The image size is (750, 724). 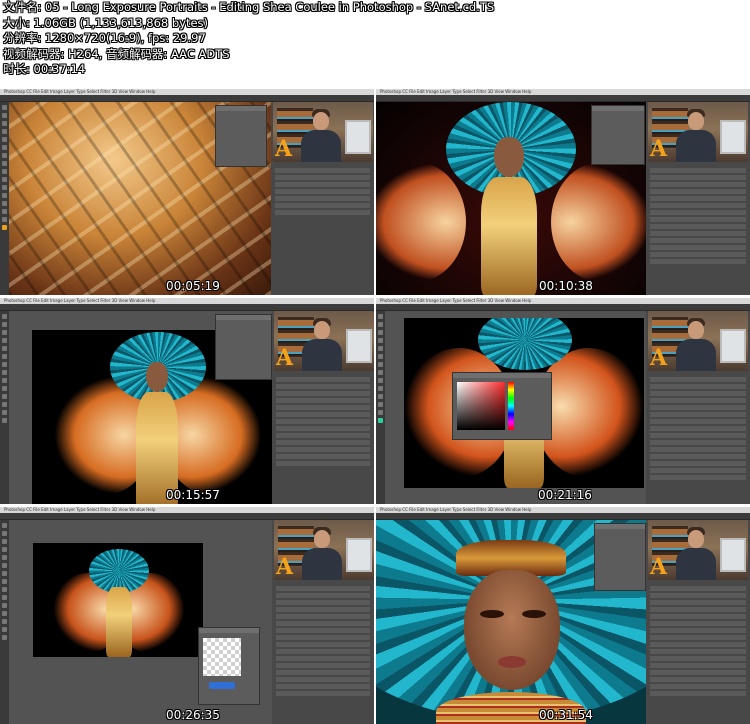 I want to click on color-picker-dialog, so click(x=502, y=406).